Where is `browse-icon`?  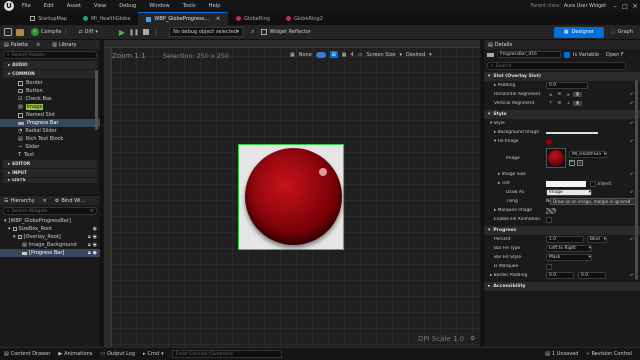
browse-icon is located at coordinates (20, 32).